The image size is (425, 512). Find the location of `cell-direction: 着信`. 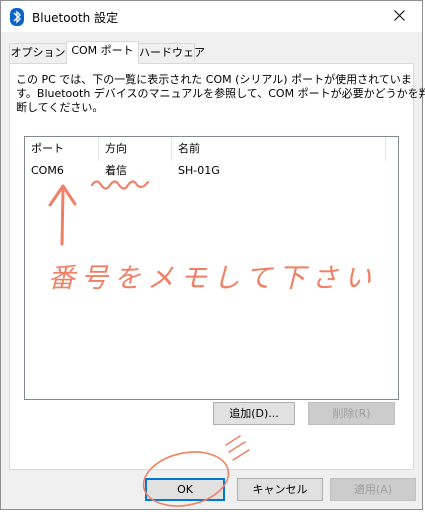

cell-direction: 着信 is located at coordinates (116, 170).